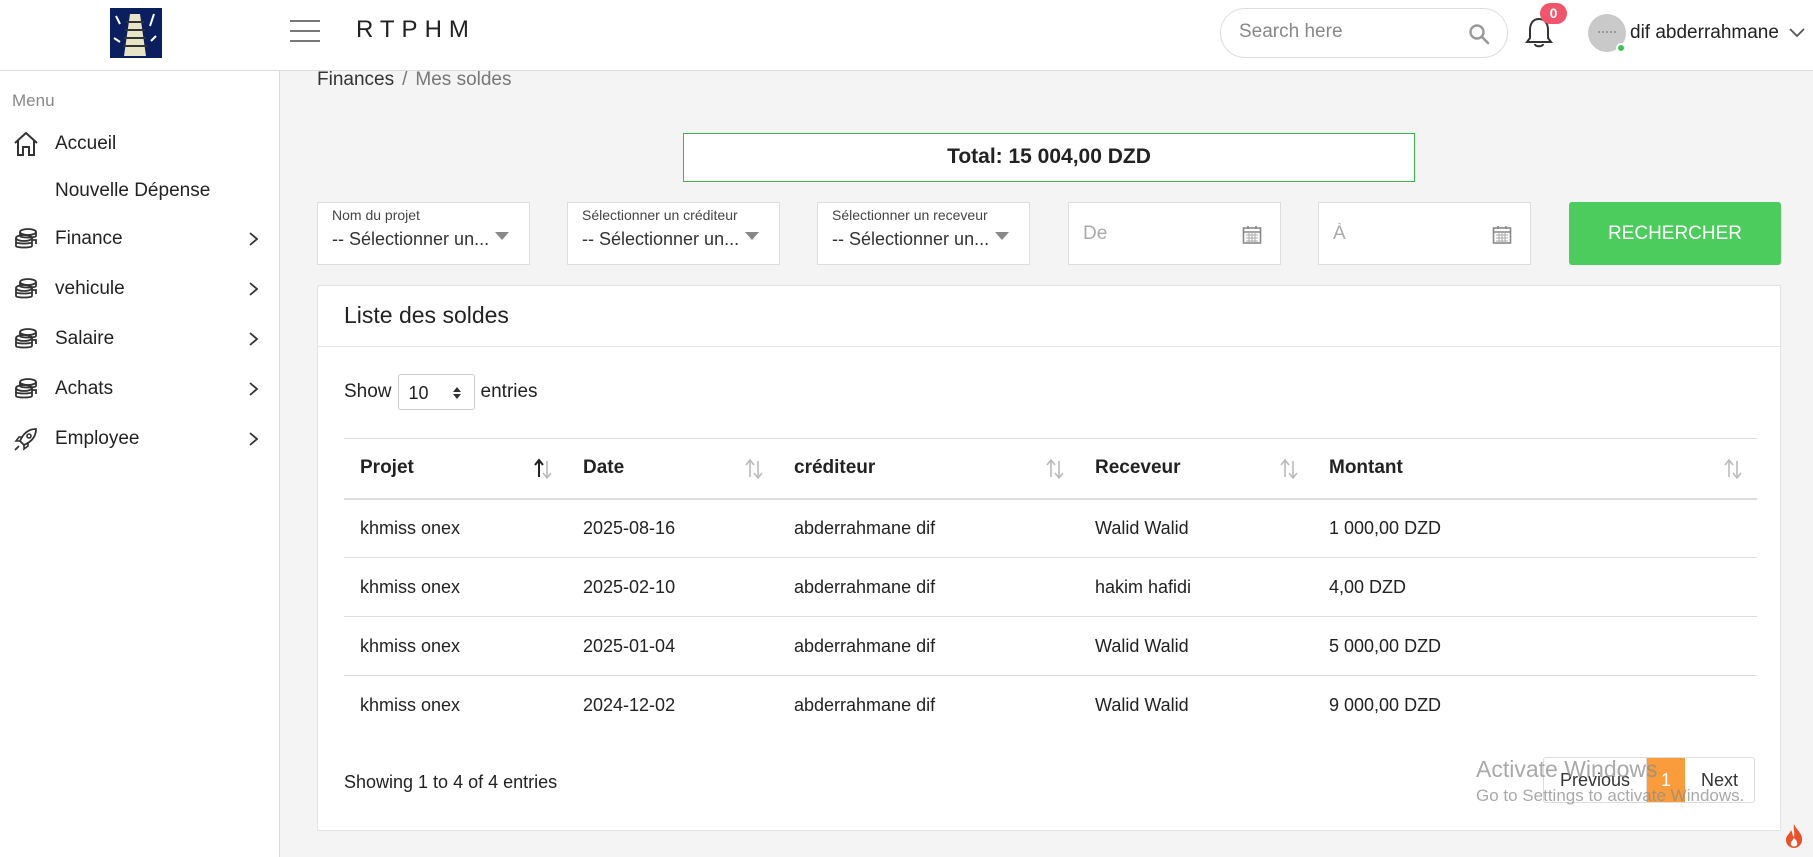 The height and width of the screenshot is (857, 1813). I want to click on column-header-date: Date, so click(672, 469).